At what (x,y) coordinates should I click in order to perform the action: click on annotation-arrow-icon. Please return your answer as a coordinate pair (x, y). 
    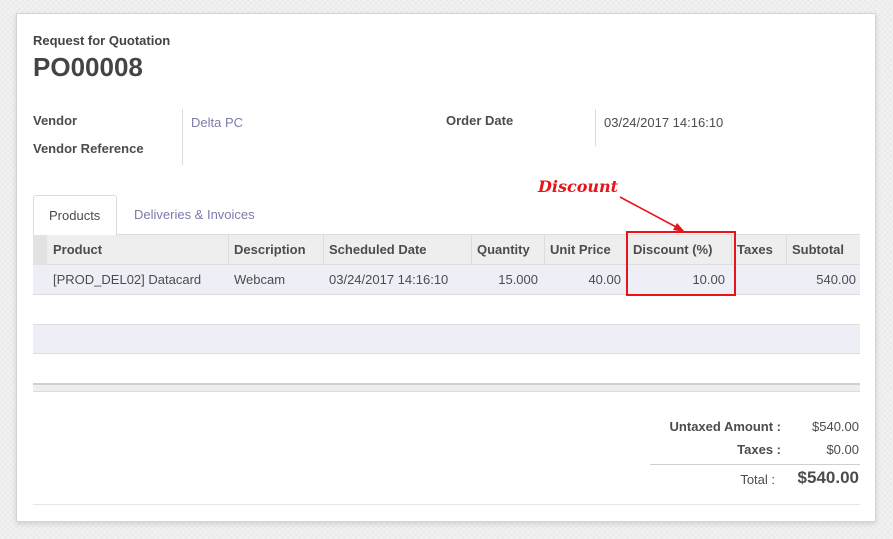
    Looking at the image, I should click on (652, 214).